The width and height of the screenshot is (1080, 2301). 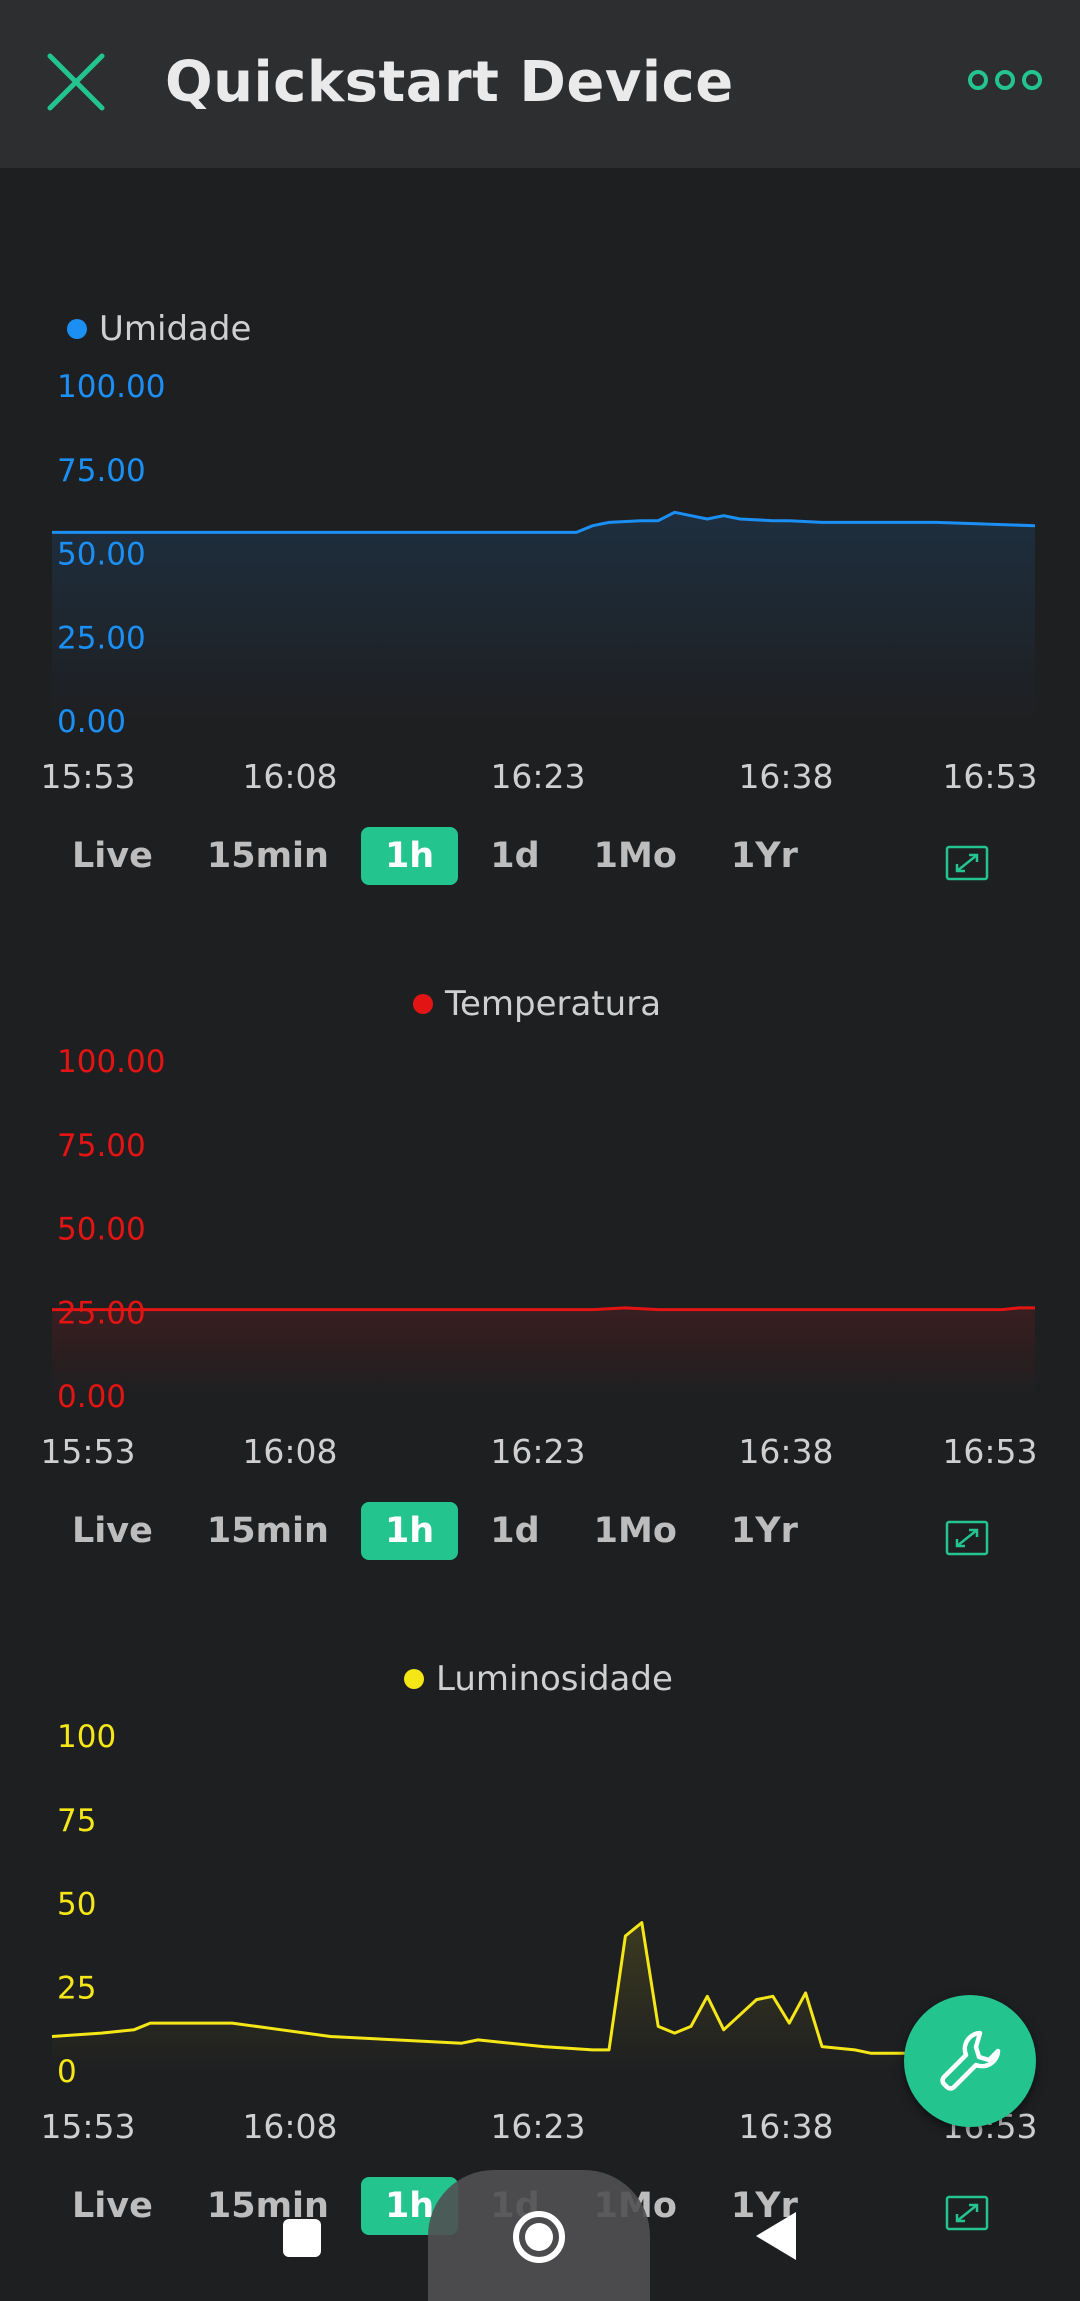 What do you see at coordinates (543, 1309) in the screenshot?
I see `series-line` at bounding box center [543, 1309].